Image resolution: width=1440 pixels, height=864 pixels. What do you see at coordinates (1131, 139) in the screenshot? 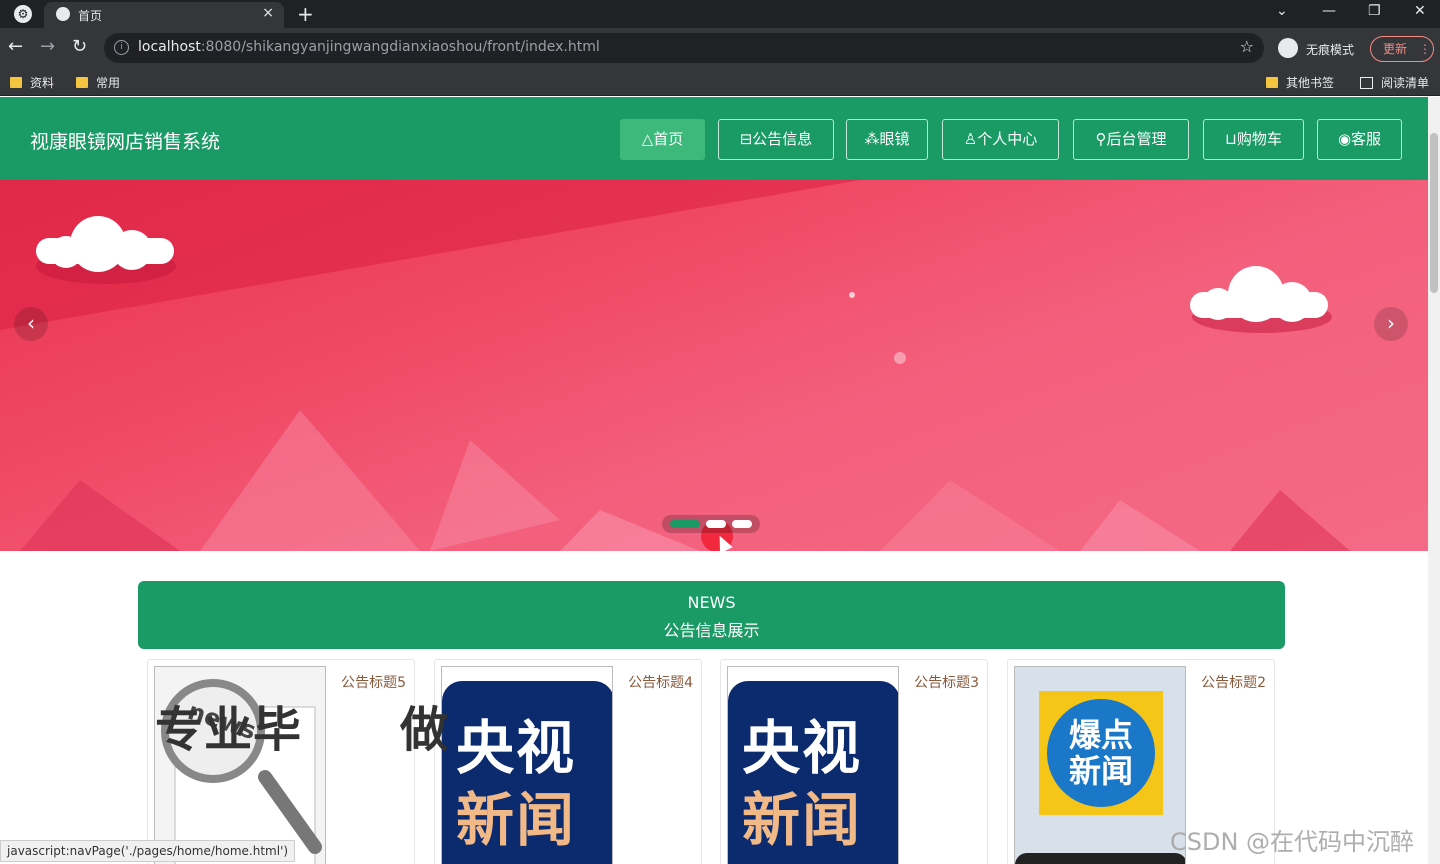
I see `nav-admin: ⚲后台管理` at bounding box center [1131, 139].